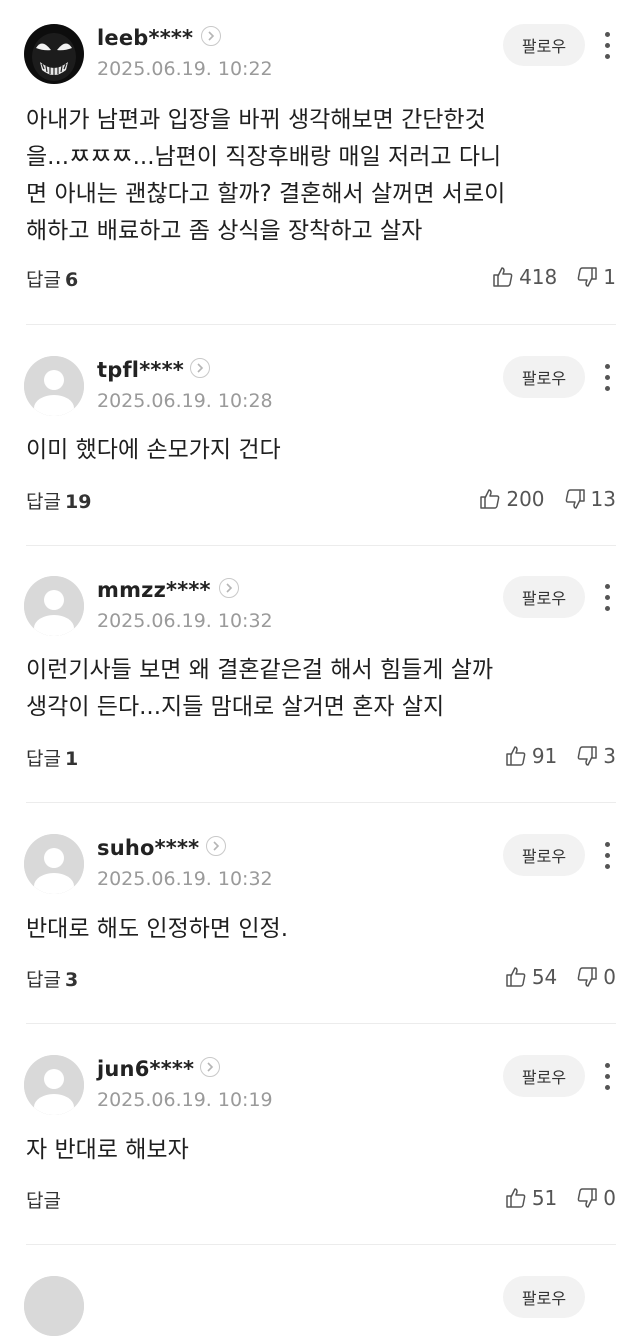 The width and height of the screenshot is (640, 1336). What do you see at coordinates (140, 370) in the screenshot?
I see `username: tpfl****` at bounding box center [140, 370].